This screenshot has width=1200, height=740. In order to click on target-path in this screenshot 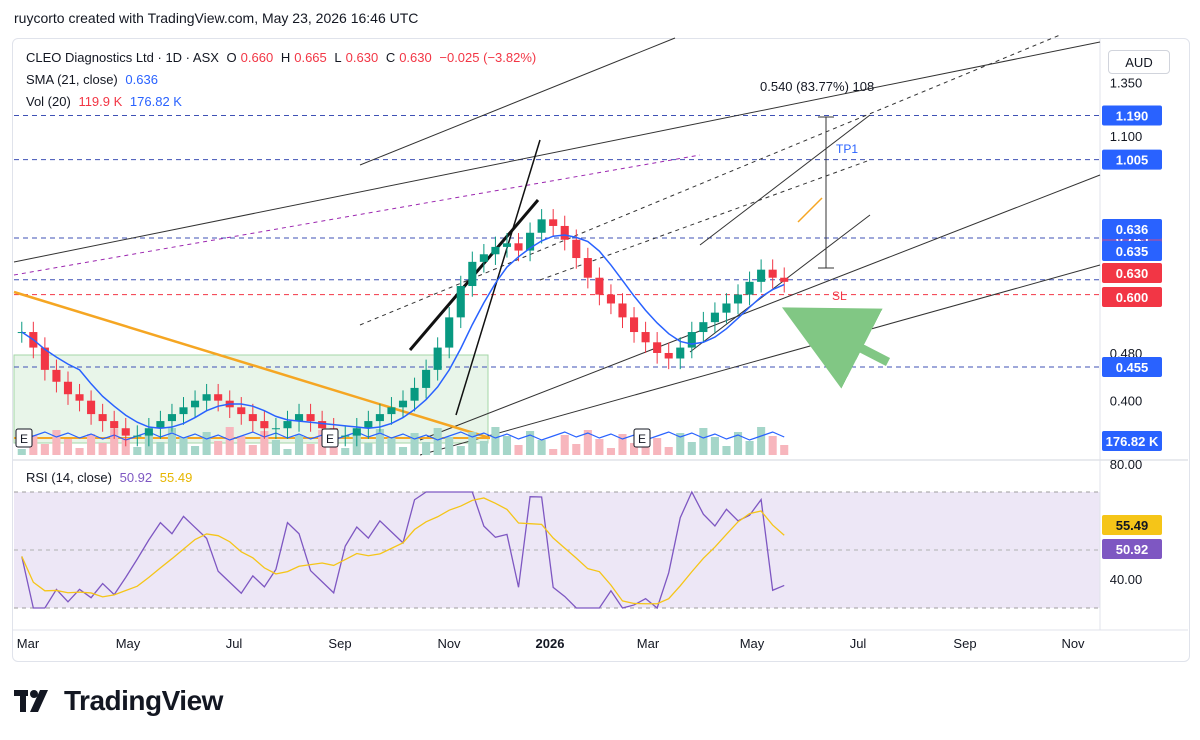, I will do `click(810, 210)`.